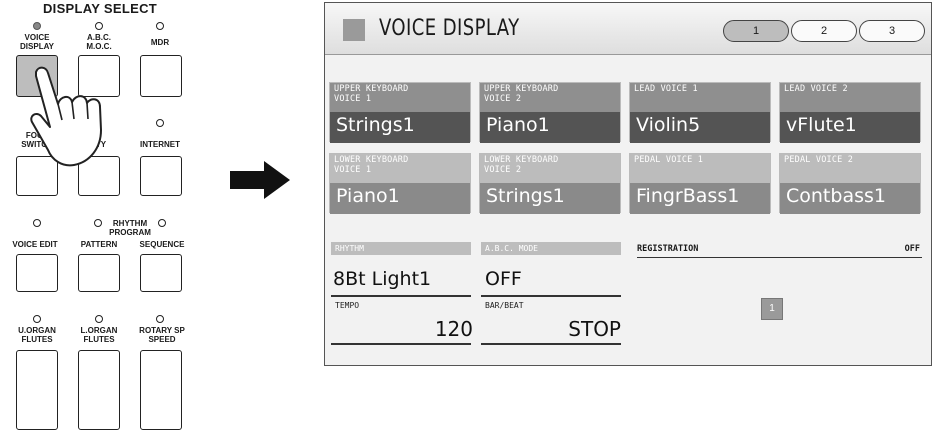 Image resolution: width=932 pixels, height=437 pixels. Describe the element at coordinates (160, 26) in the screenshot. I see `mdr-led` at that location.